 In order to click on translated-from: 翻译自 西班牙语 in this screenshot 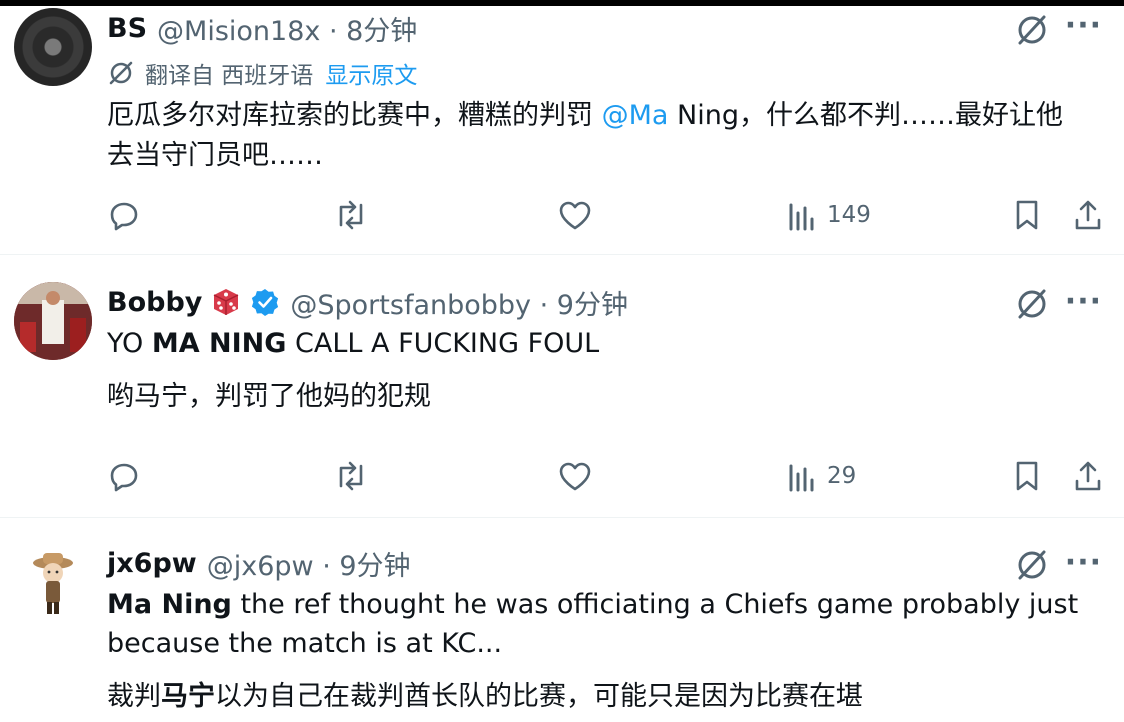, I will do `click(229, 76)`.